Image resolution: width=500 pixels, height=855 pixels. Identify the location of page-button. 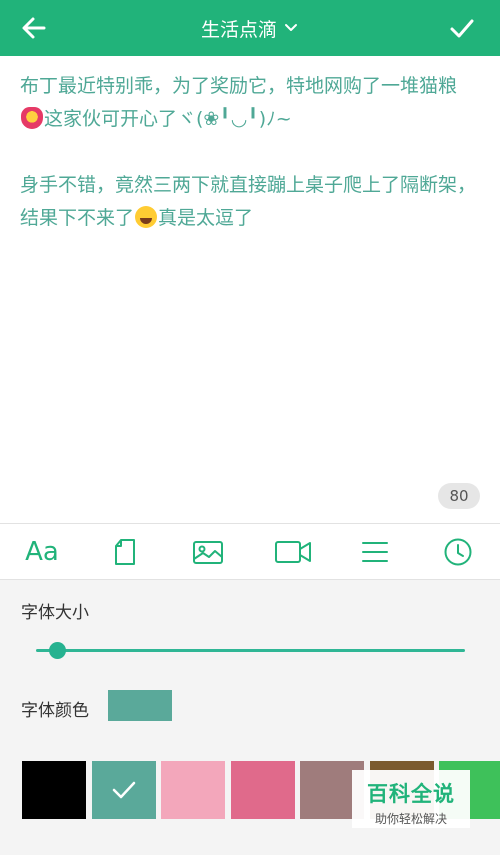
(125, 552).